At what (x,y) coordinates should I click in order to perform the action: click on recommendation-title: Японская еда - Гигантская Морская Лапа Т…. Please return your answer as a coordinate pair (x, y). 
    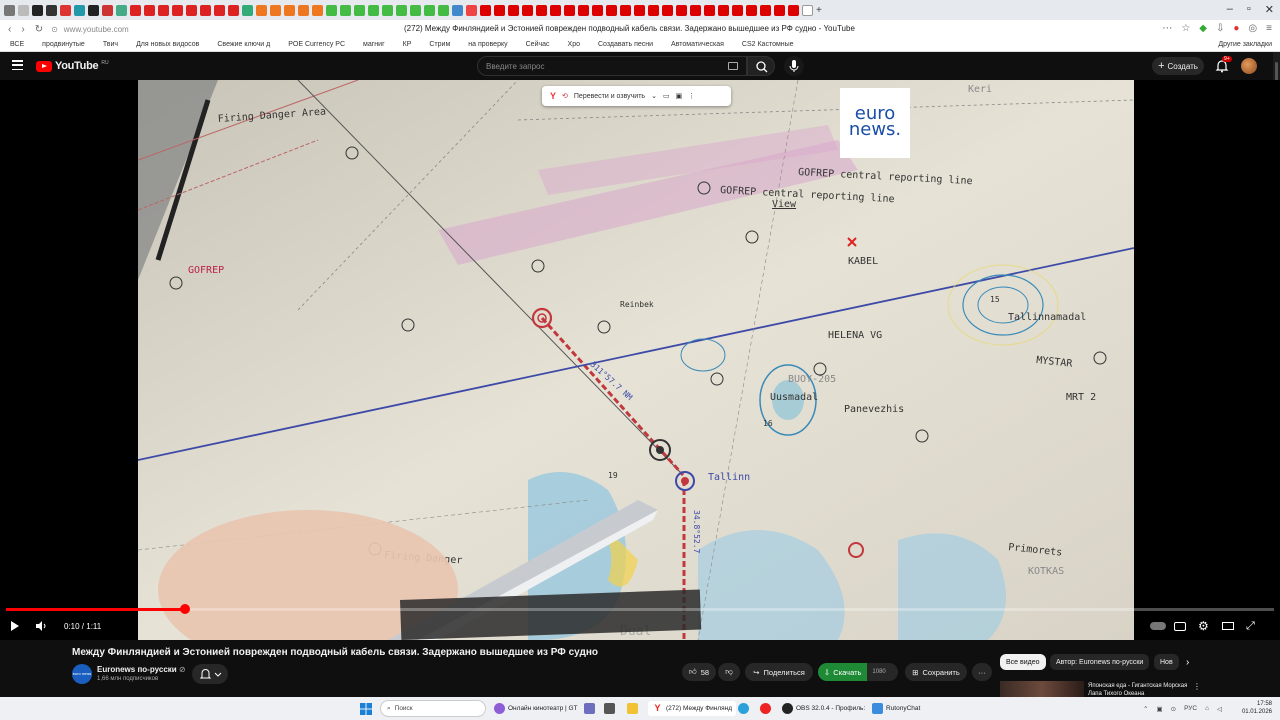
    Looking at the image, I should click on (1143, 690).